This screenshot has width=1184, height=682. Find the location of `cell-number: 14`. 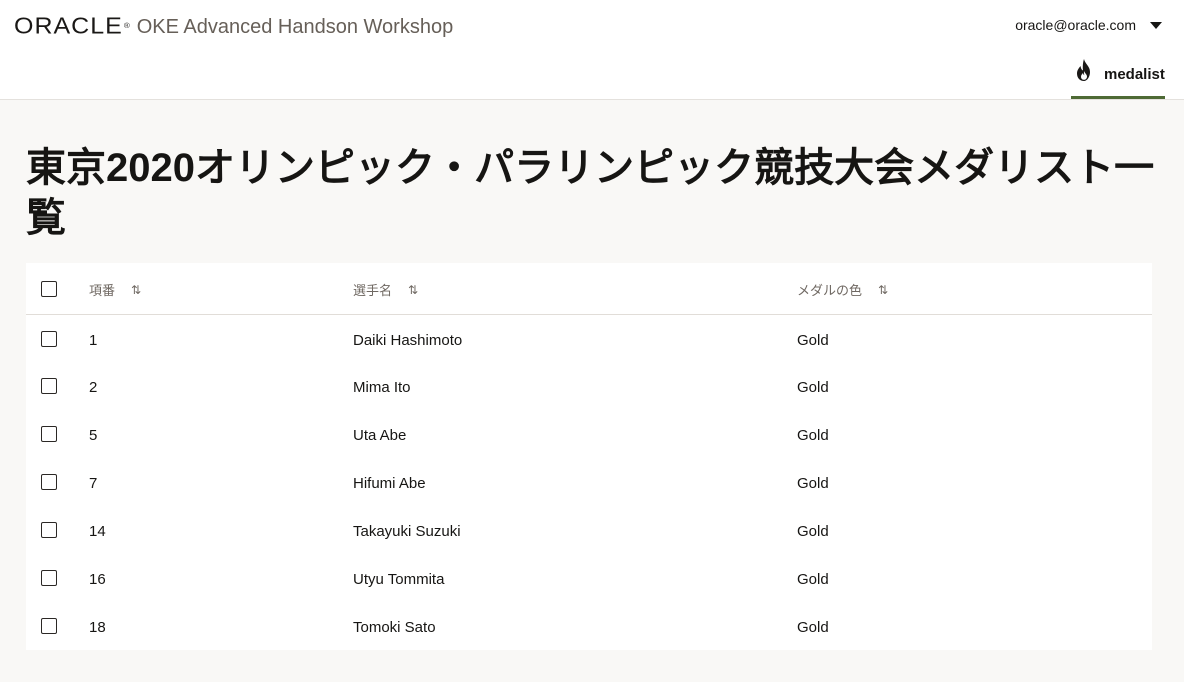

cell-number: 14 is located at coordinates (97, 531).